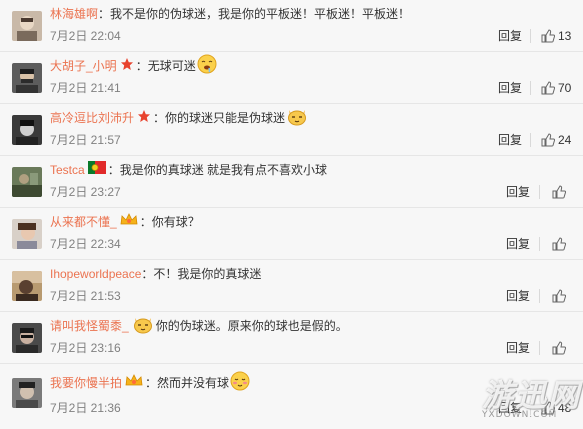 Image resolution: width=583 pixels, height=429 pixels. What do you see at coordinates (556, 140) in the screenshot?
I see `like-button: 24` at bounding box center [556, 140].